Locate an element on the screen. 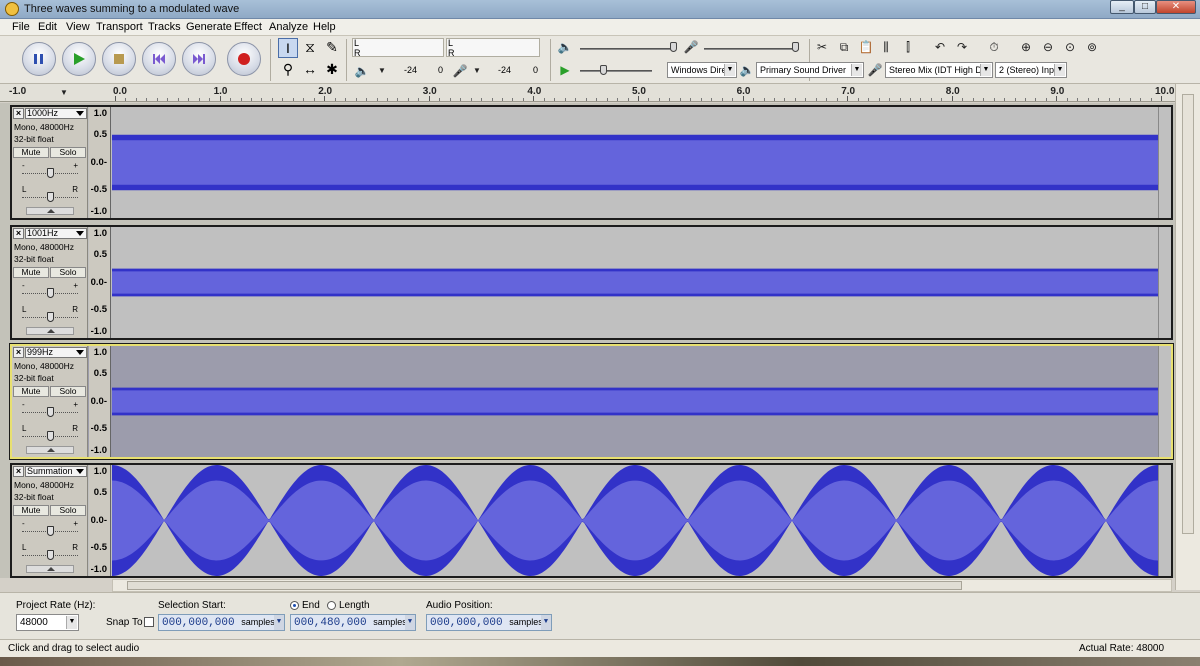 This screenshot has width=1200, height=666. output-volume-thumb is located at coordinates (673, 47).